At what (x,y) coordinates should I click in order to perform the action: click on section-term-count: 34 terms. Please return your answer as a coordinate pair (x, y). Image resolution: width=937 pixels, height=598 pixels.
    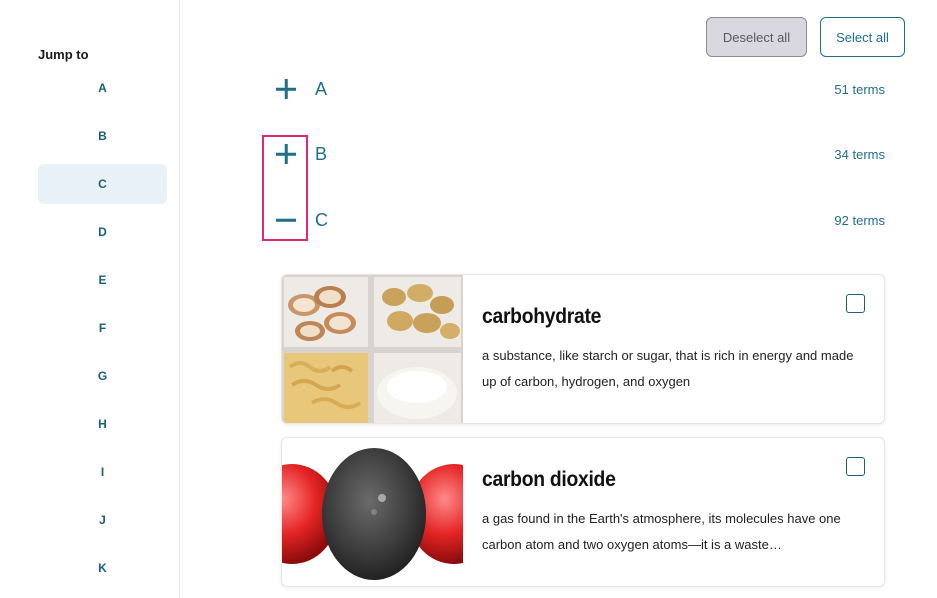
    Looking at the image, I should click on (859, 154).